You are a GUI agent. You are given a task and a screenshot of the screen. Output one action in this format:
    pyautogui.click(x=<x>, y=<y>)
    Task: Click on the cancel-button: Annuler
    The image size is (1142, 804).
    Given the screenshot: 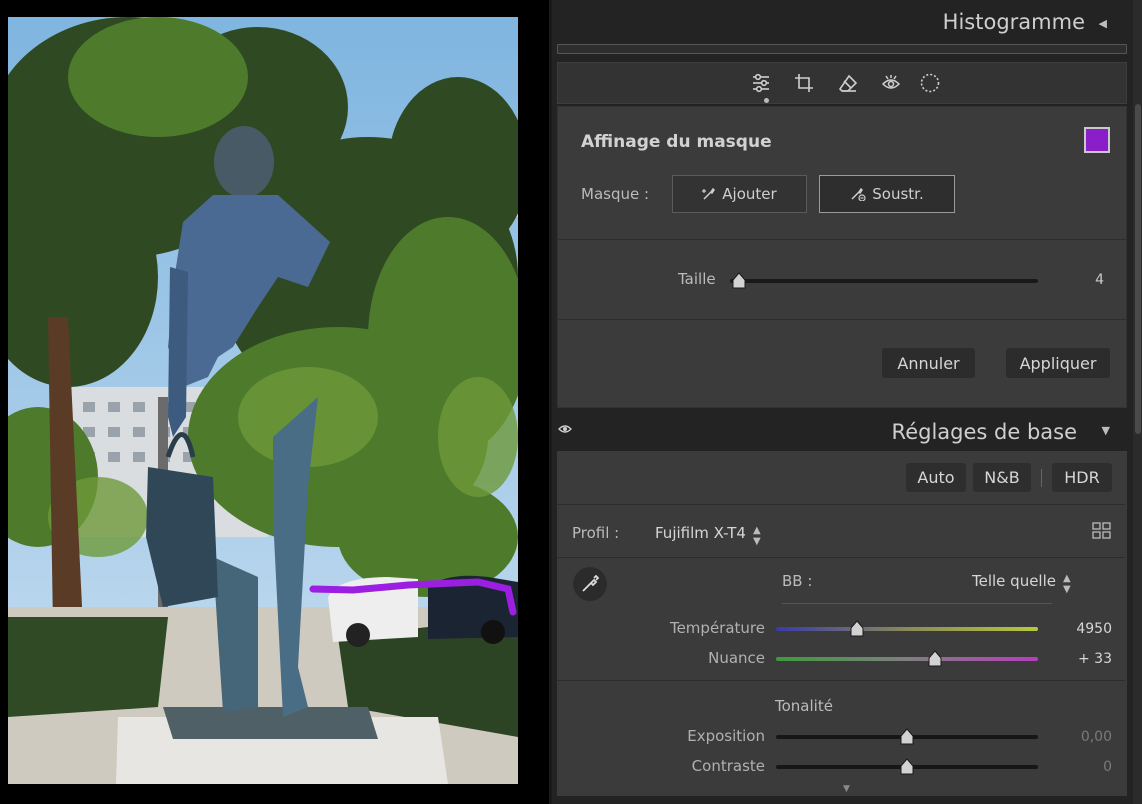 What is the action you would take?
    pyautogui.click(x=928, y=363)
    